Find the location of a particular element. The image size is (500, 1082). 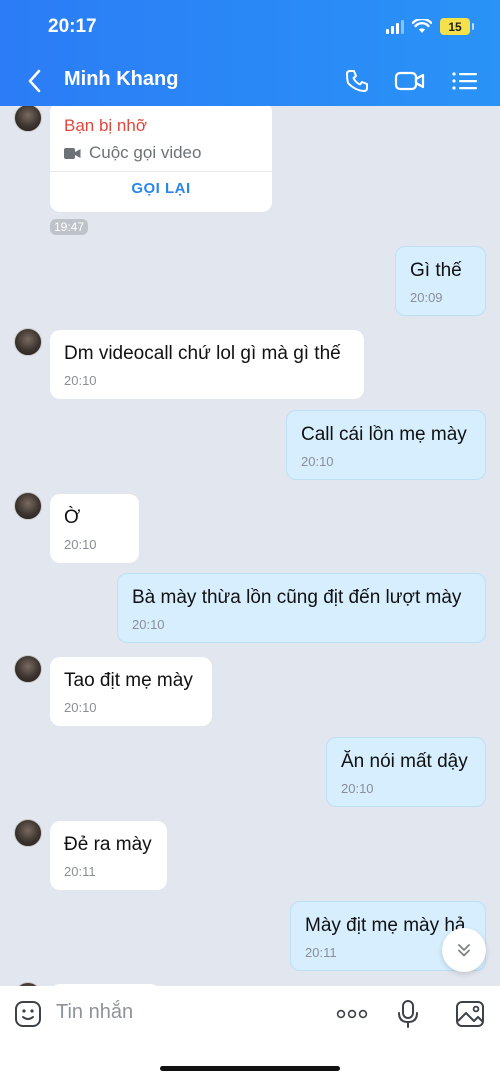

missed-call-subtitle: Cuộc gọi video is located at coordinates (145, 152).